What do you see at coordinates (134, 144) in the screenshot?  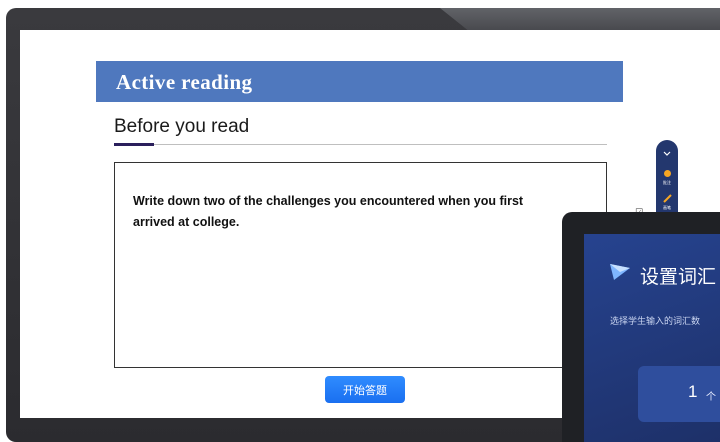 I see `section-accent-bar` at bounding box center [134, 144].